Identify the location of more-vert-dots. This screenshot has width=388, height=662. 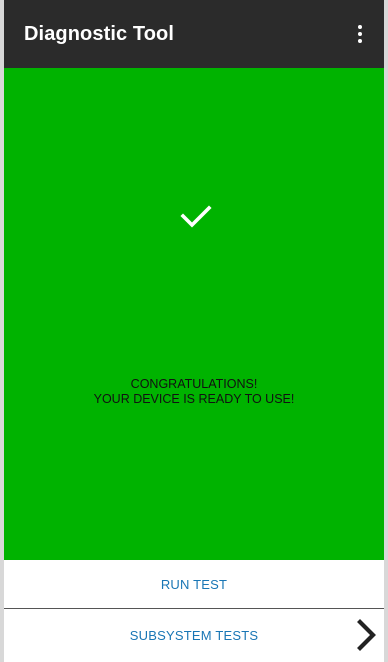
(360, 34).